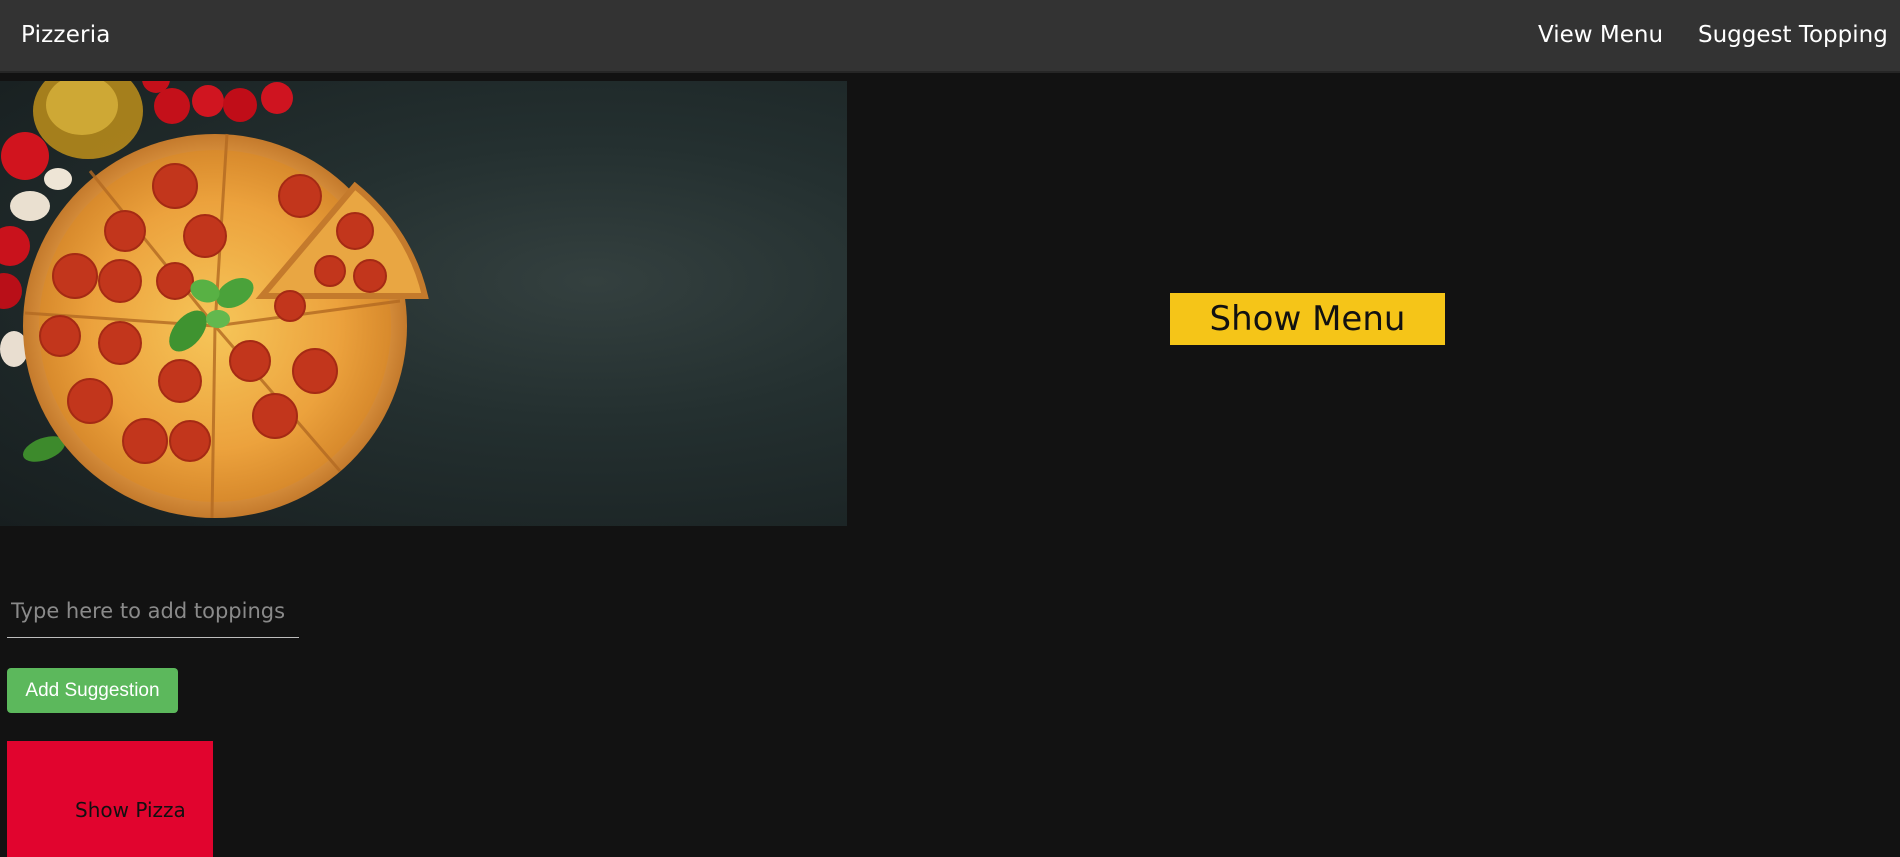 This screenshot has height=857, width=1900. Describe the element at coordinates (1600, 35) in the screenshot. I see `nav-view-menu: View Menu` at that location.